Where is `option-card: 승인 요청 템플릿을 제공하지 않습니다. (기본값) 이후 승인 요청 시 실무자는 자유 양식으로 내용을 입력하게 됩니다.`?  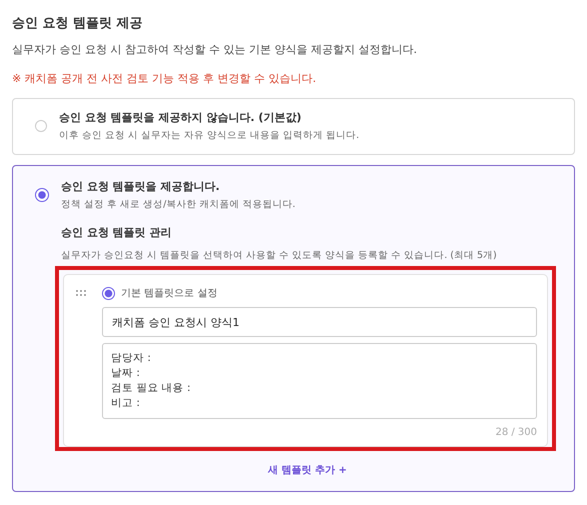
option-card: 승인 요청 템플릿을 제공하지 않습니다. (기본값) 이후 승인 요청 시 실무자는 자유 양식으로 내용을 입력하게 됩니다. is located at coordinates (293, 126).